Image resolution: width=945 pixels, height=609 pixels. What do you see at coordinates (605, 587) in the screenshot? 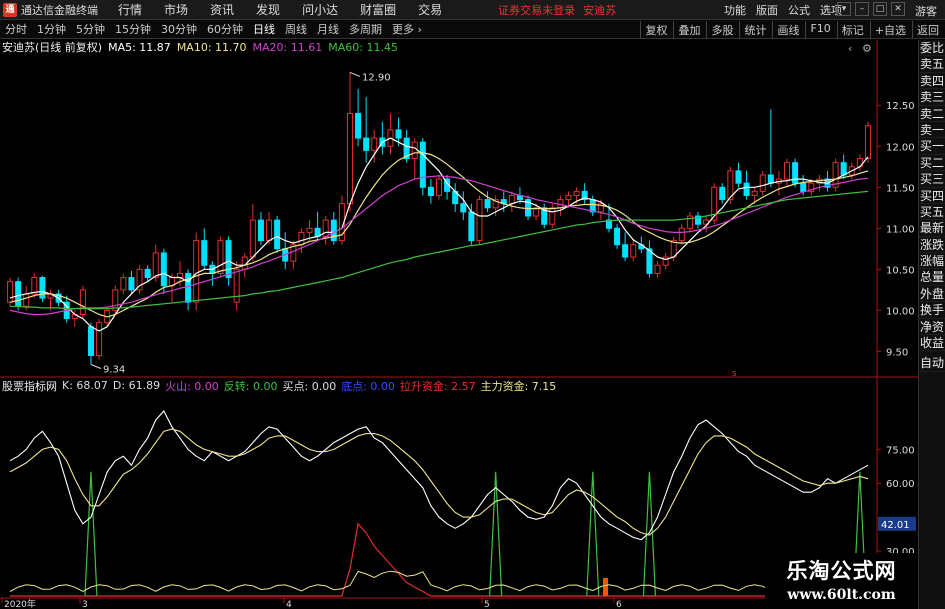
I see `signal-bar` at bounding box center [605, 587].